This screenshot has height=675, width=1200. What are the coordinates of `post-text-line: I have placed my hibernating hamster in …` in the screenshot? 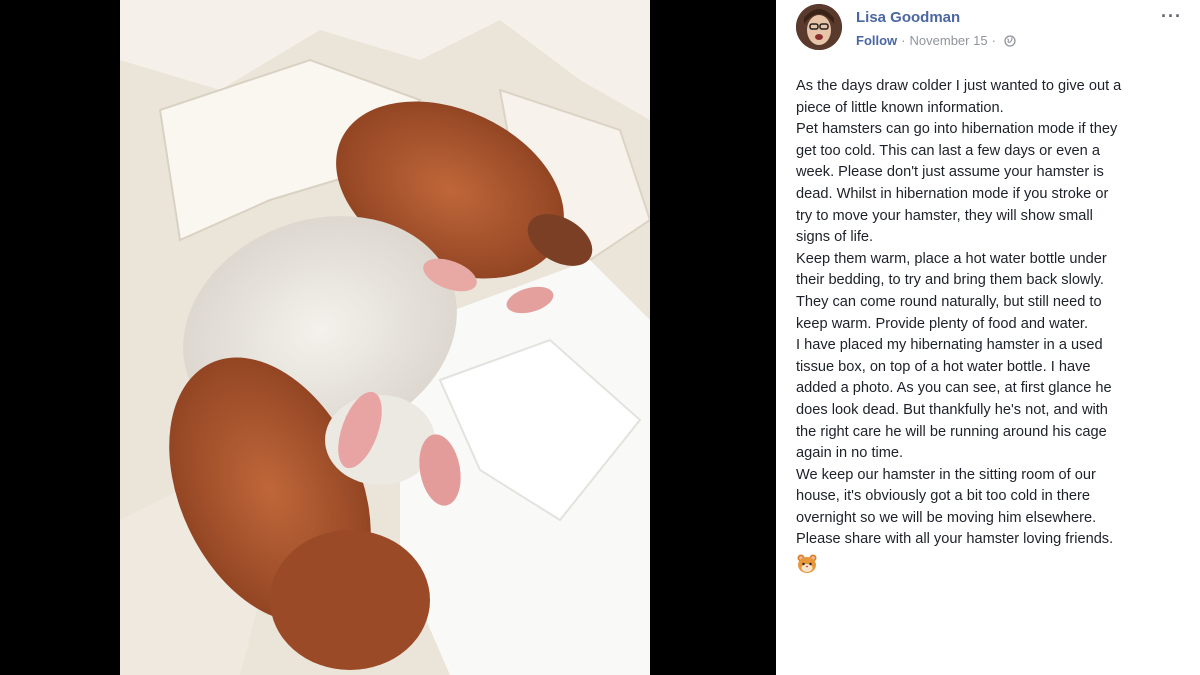 It's located at (949, 345).